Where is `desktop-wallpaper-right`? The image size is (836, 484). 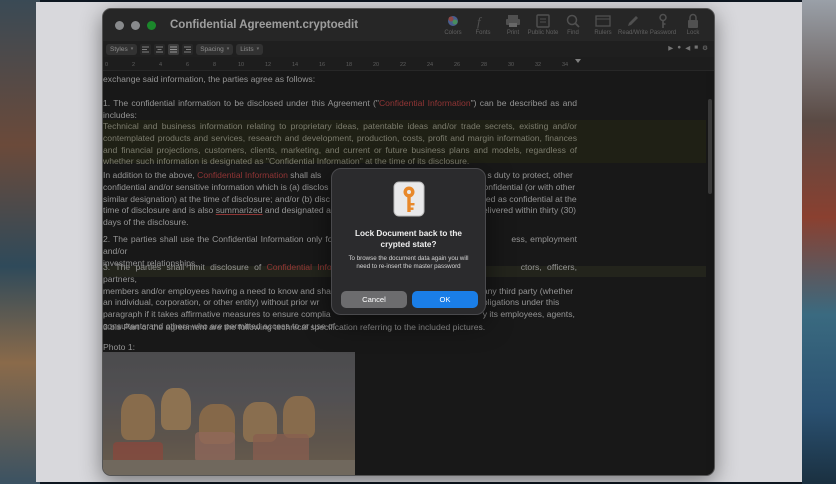 desktop-wallpaper-right is located at coordinates (819, 242).